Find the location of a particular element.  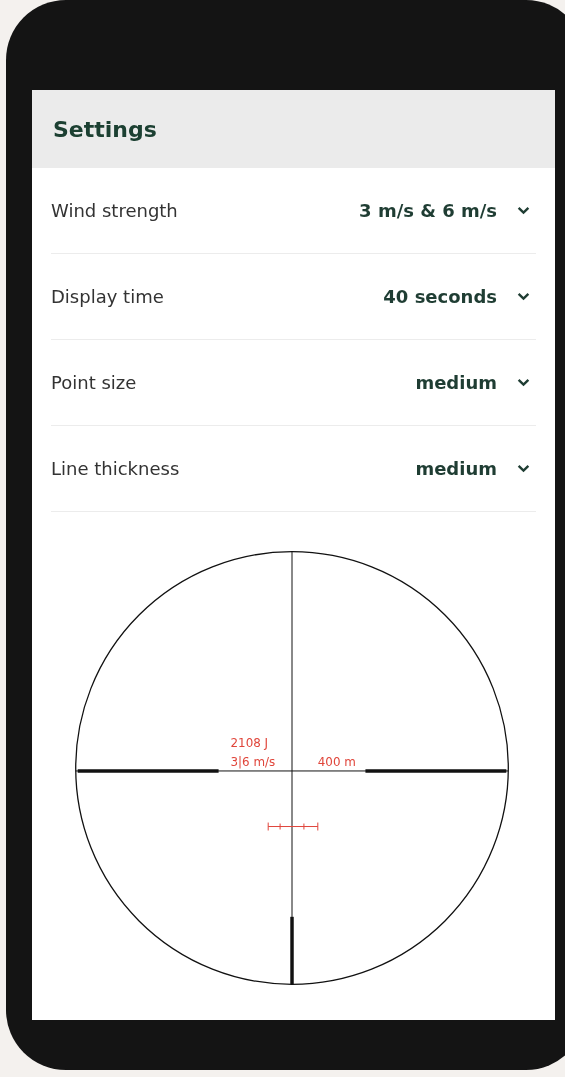

windage-scale is located at coordinates (293, 826).